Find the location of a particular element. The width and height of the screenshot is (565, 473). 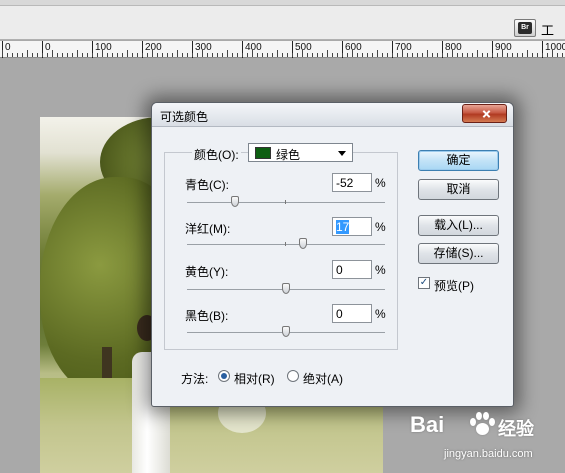

black-value: 0 is located at coordinates (339, 314).